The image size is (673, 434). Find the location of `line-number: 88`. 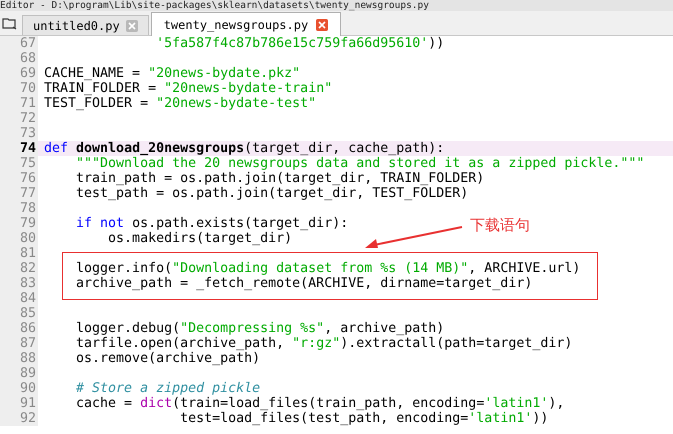

line-number: 88 is located at coordinates (19, 358).